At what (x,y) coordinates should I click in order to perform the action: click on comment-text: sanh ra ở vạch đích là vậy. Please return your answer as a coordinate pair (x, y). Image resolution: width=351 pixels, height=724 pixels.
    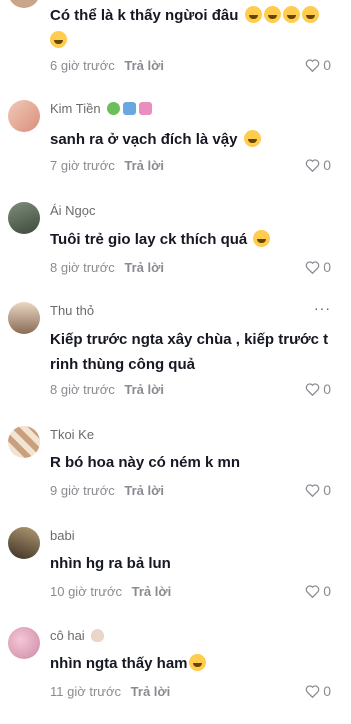
    Looking at the image, I should click on (190, 139).